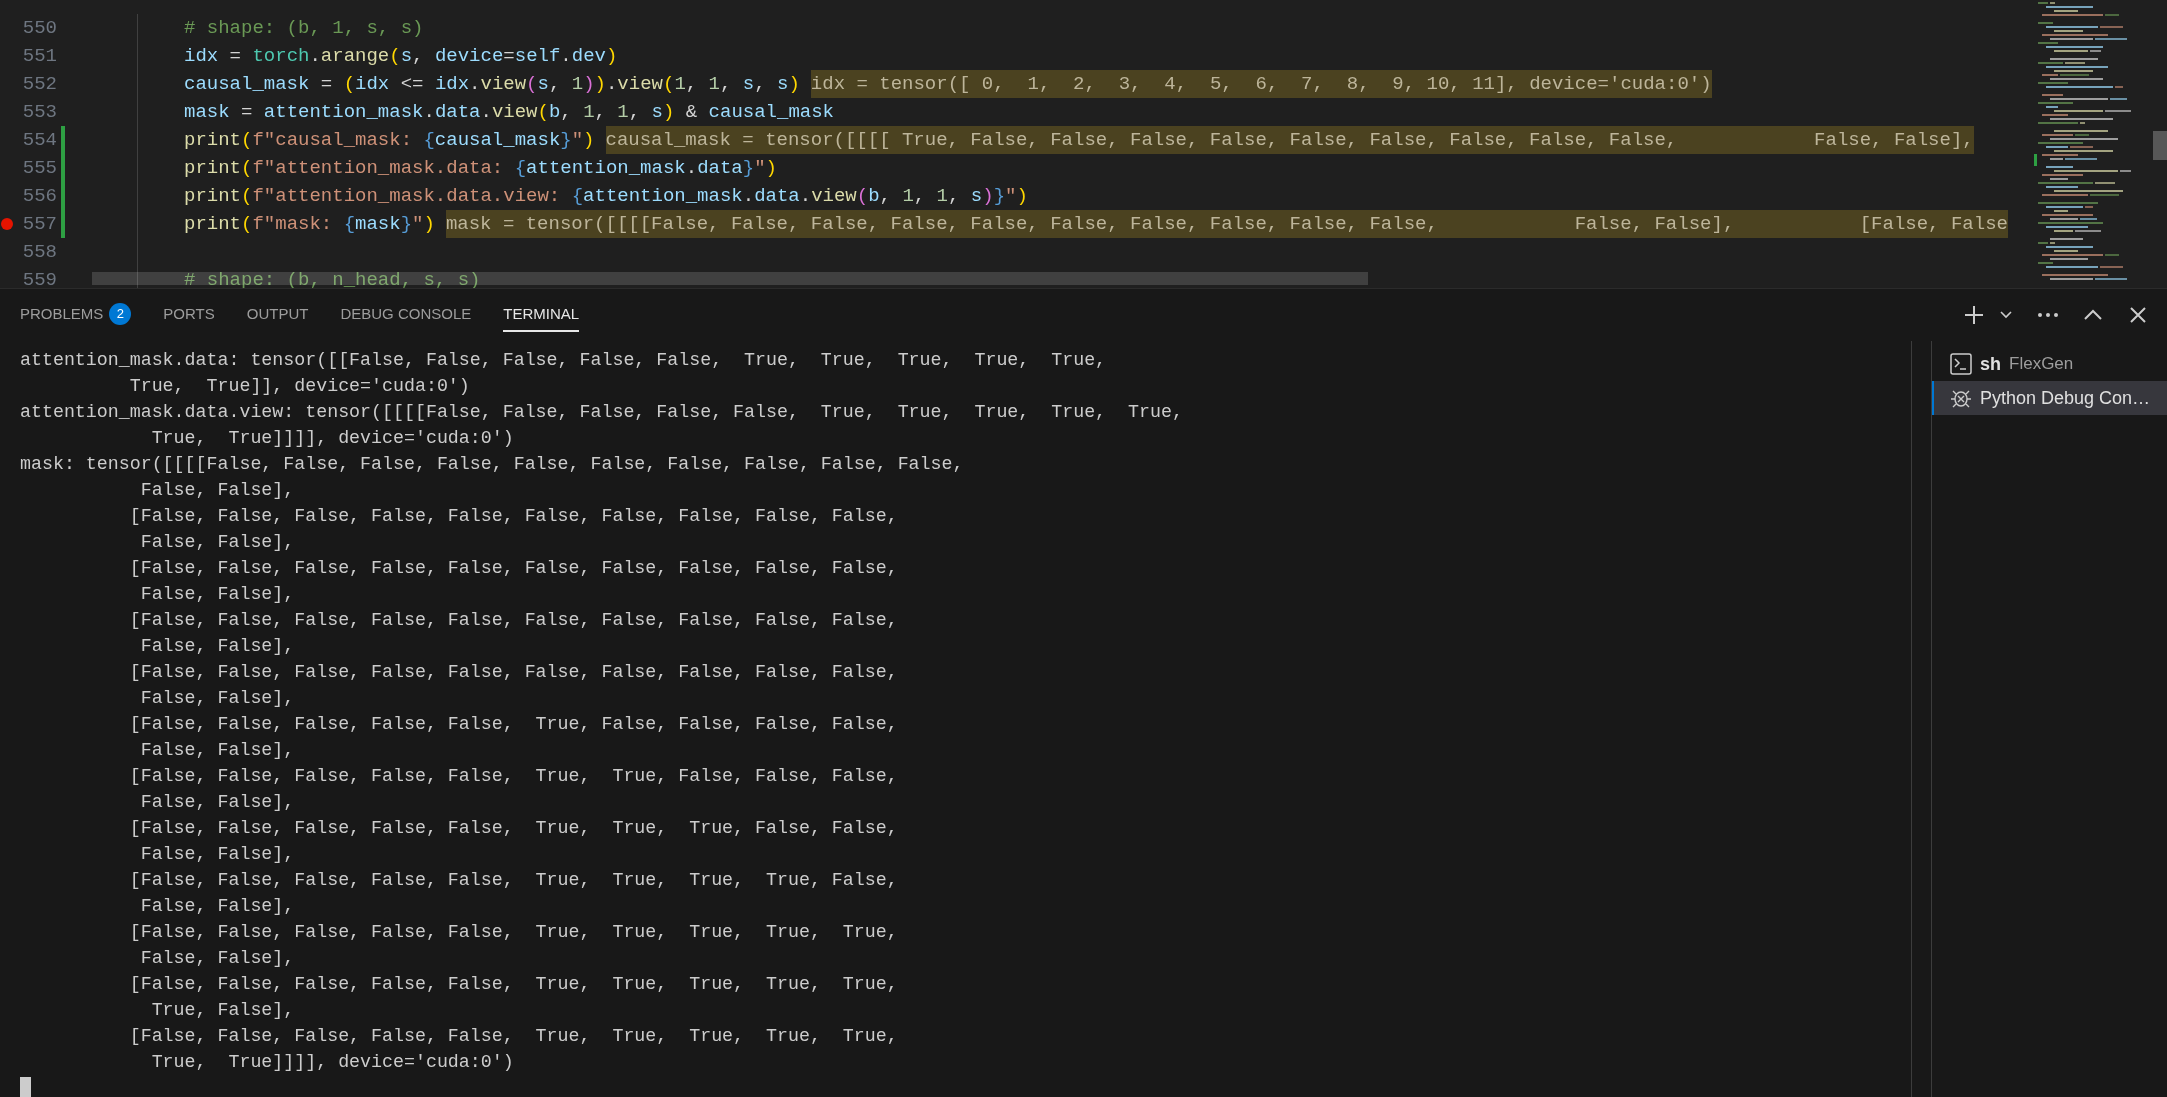 The image size is (2167, 1097). Describe the element at coordinates (2048, 315) in the screenshot. I see `more-icon` at that location.